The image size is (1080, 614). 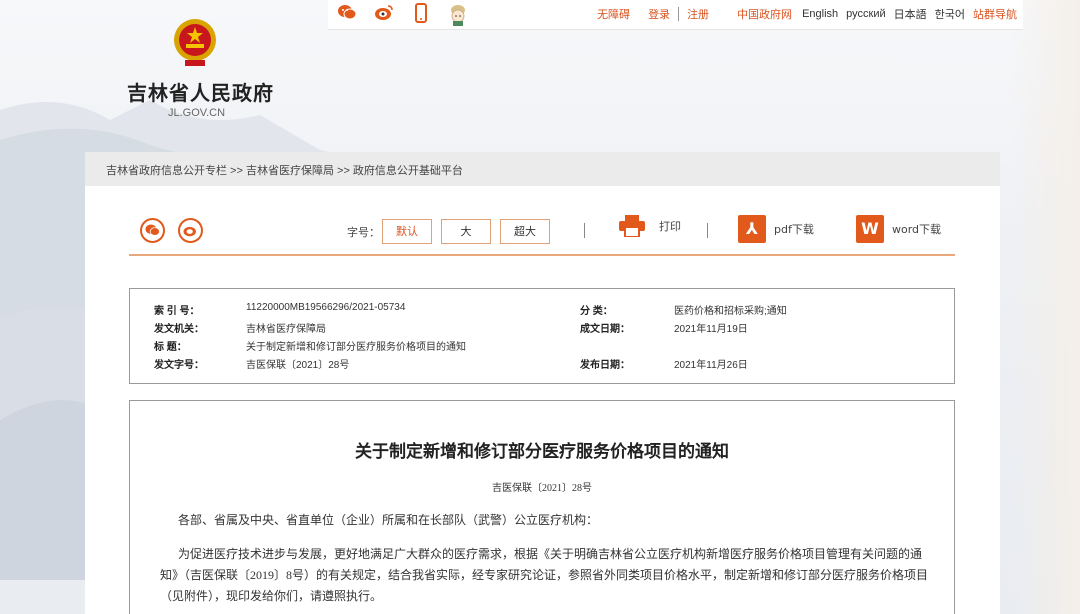 What do you see at coordinates (910, 14) in the screenshot?
I see `japanese-link: 日本語` at bounding box center [910, 14].